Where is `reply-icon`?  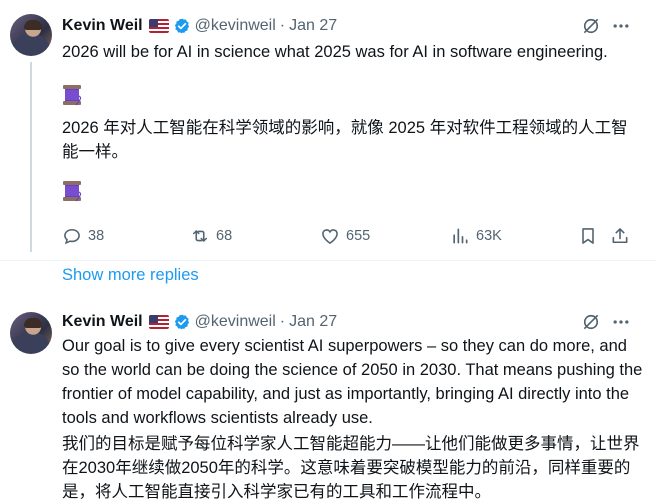
reply-icon is located at coordinates (72, 236).